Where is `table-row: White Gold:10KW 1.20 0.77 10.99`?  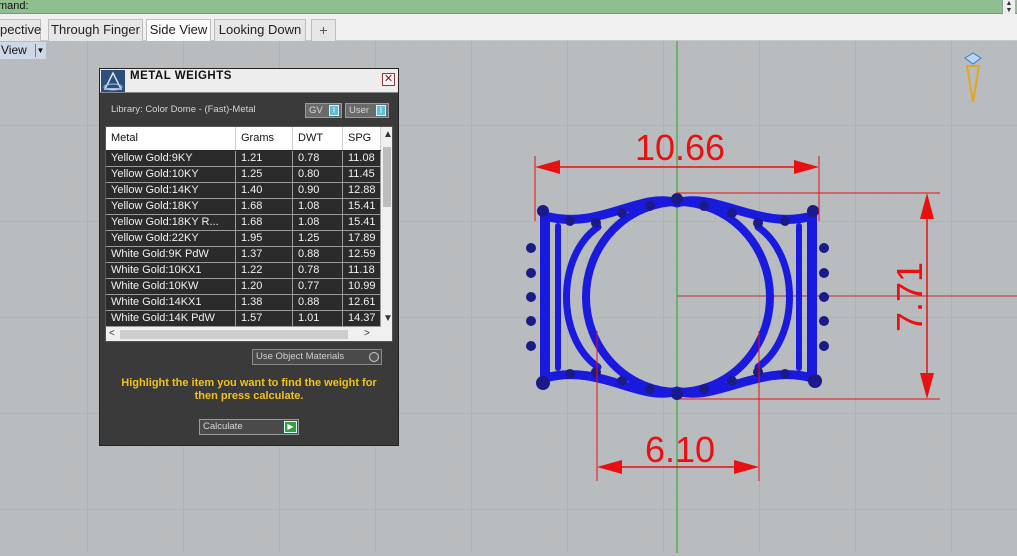 table-row: White Gold:10KW 1.20 0.77 10.99 is located at coordinates (243, 287).